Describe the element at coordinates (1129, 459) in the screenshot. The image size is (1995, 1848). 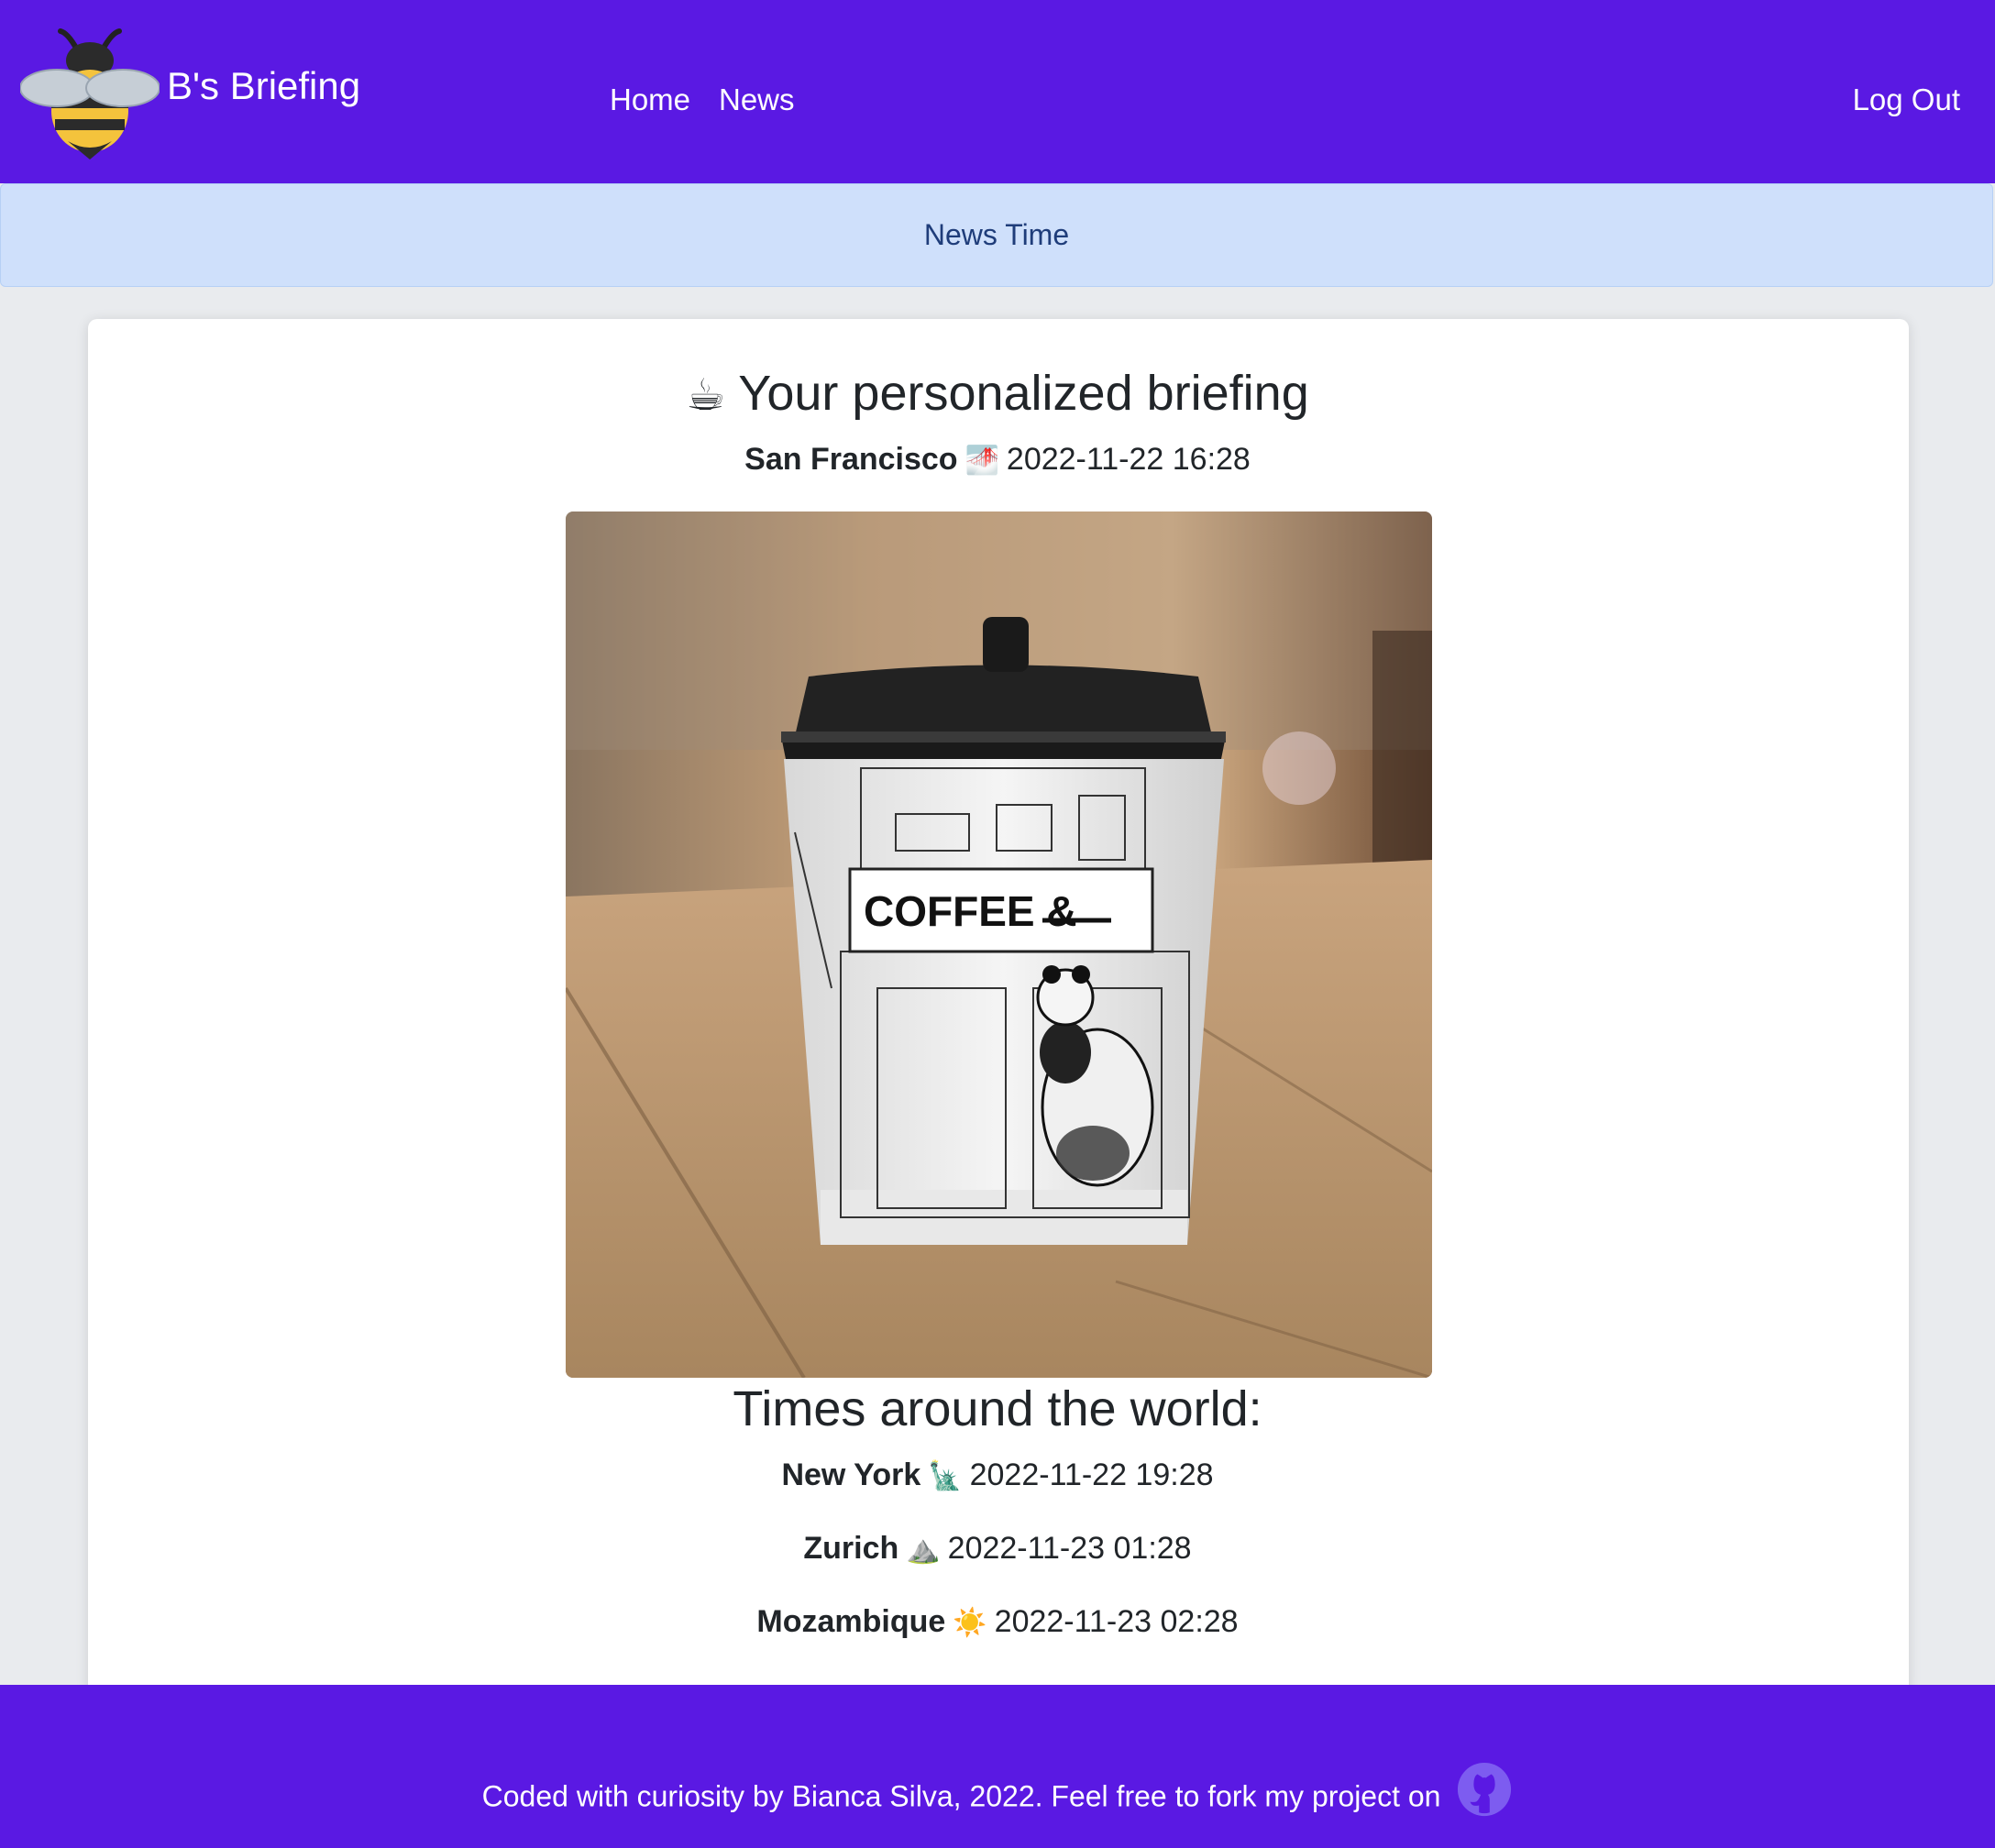
I see `local-time-value: 2022-11-22 16:28` at that location.